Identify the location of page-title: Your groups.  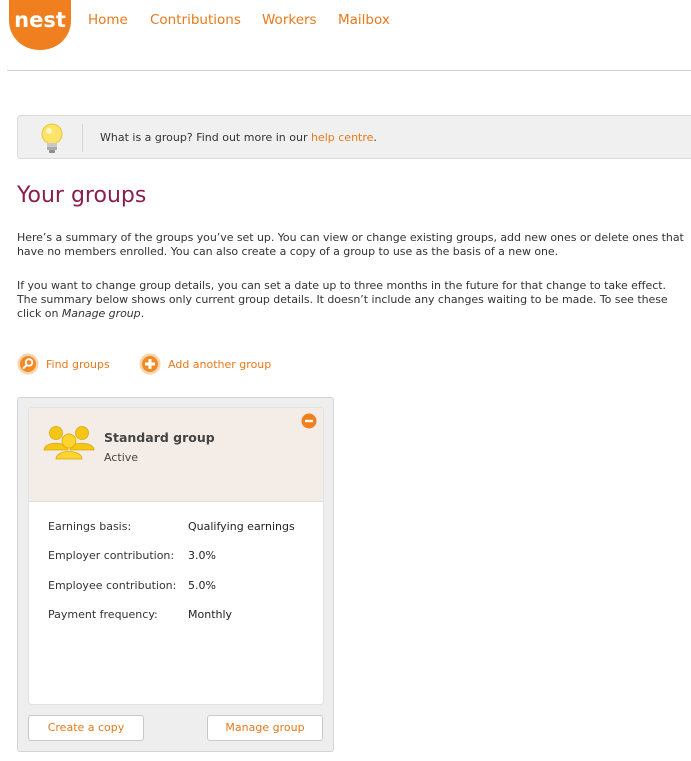
(82, 195).